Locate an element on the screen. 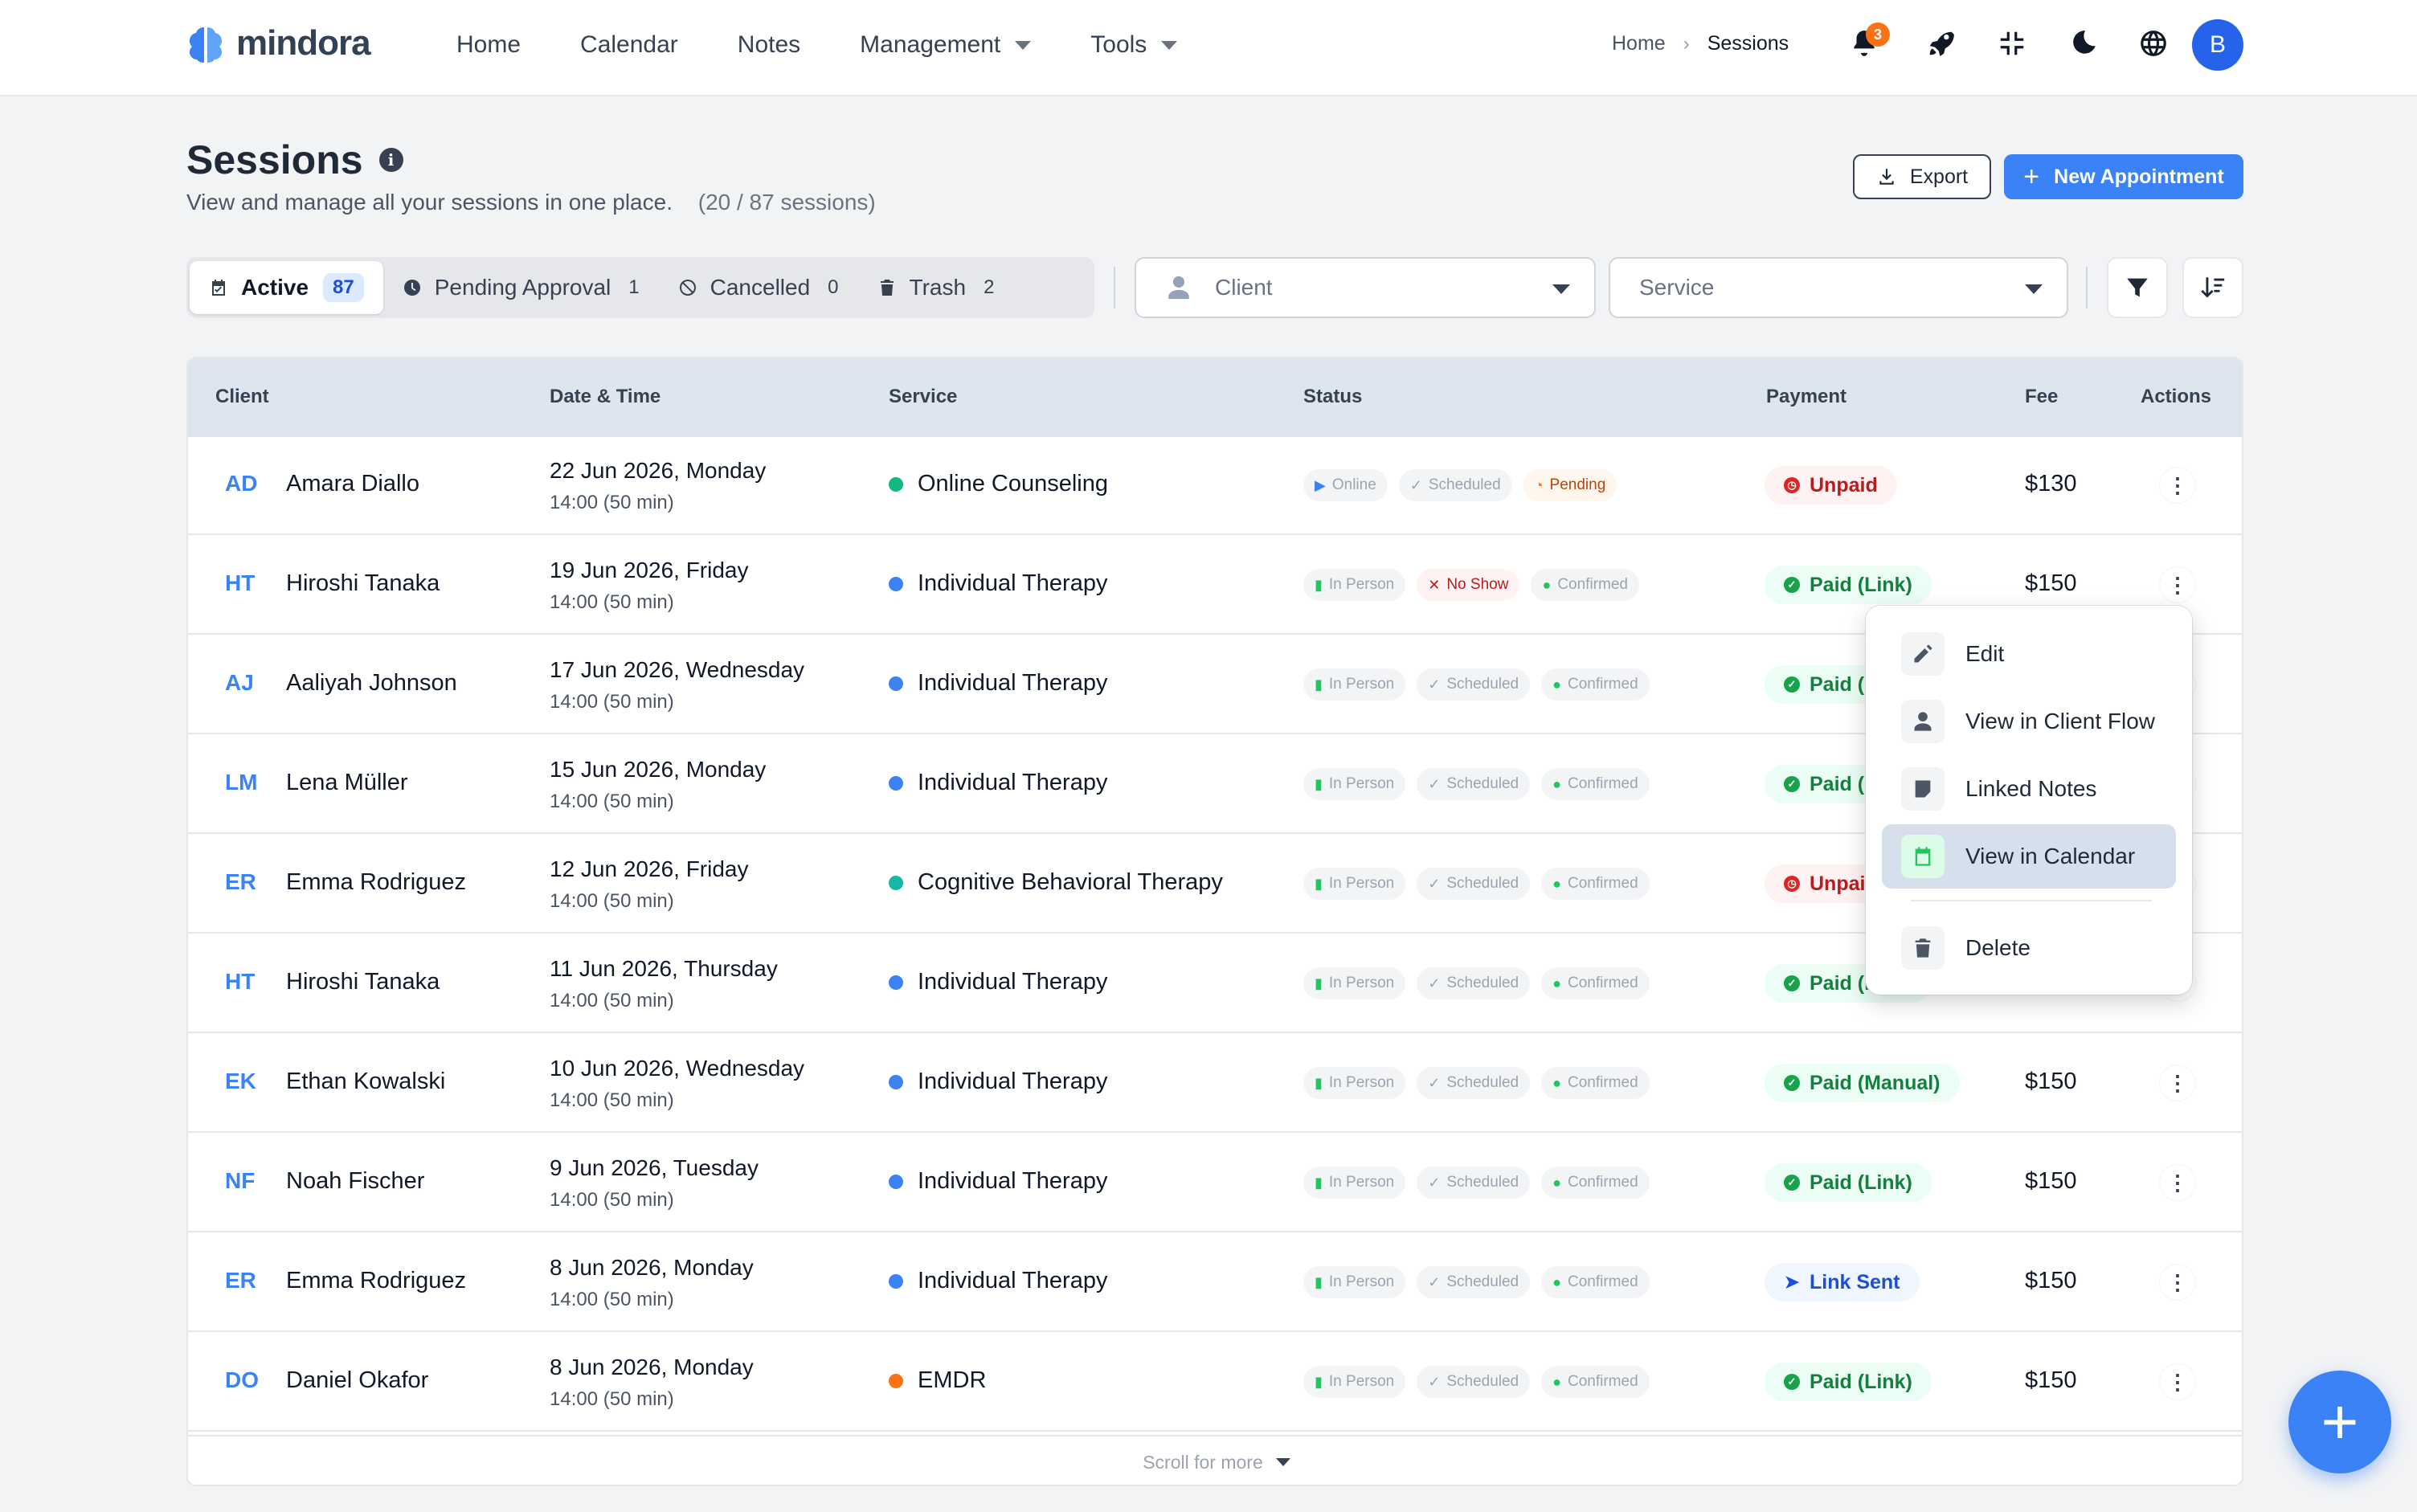 The height and width of the screenshot is (1512, 2417). nav-item-tools: Tools is located at coordinates (1134, 45).